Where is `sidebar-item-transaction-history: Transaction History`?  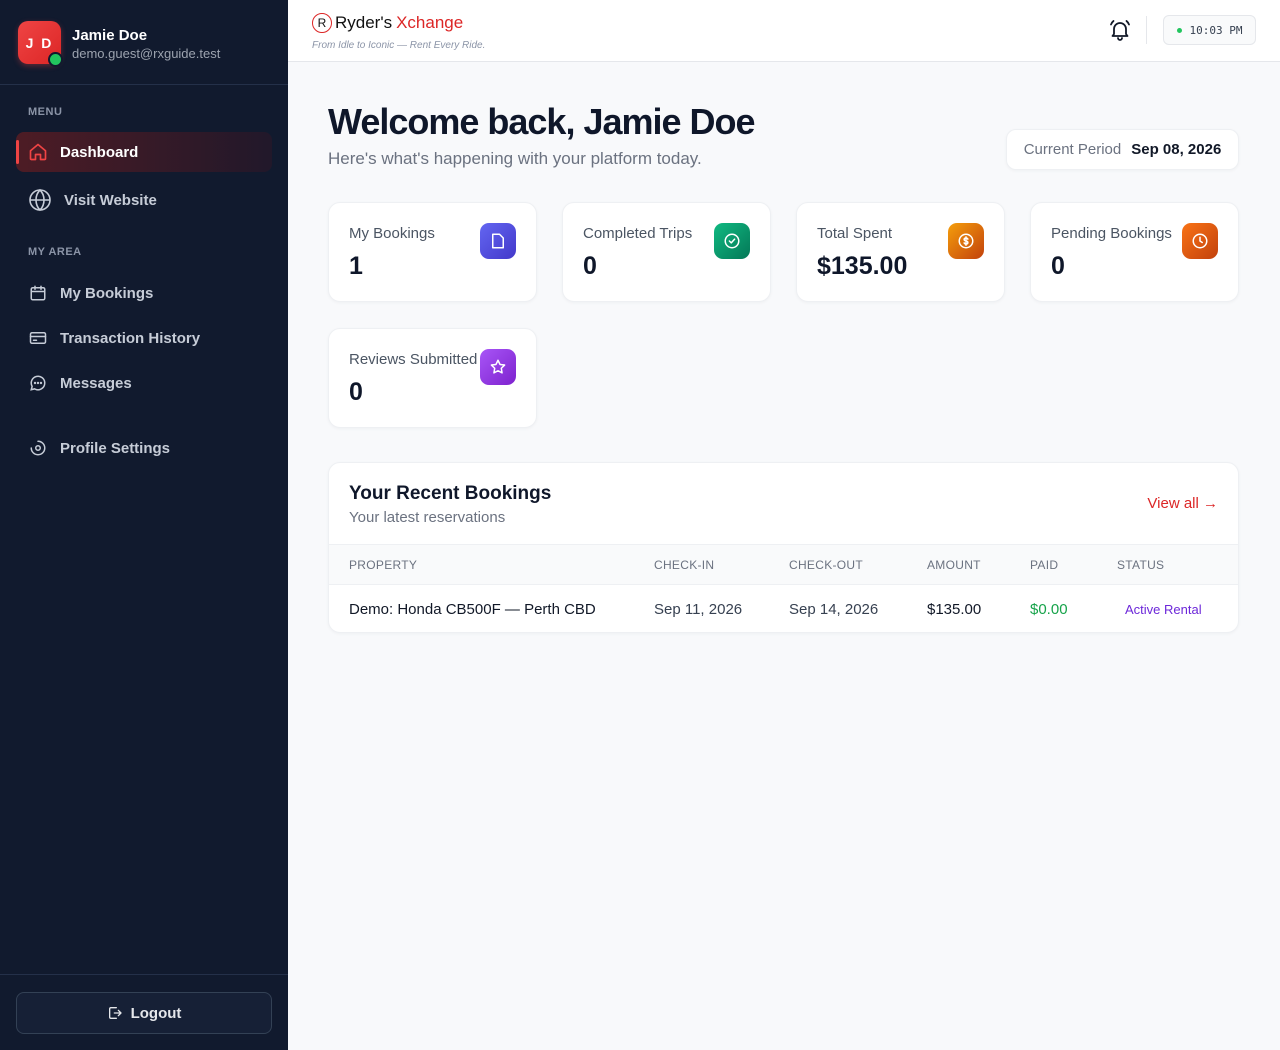
sidebar-item-transaction-history: Transaction History is located at coordinates (144, 338).